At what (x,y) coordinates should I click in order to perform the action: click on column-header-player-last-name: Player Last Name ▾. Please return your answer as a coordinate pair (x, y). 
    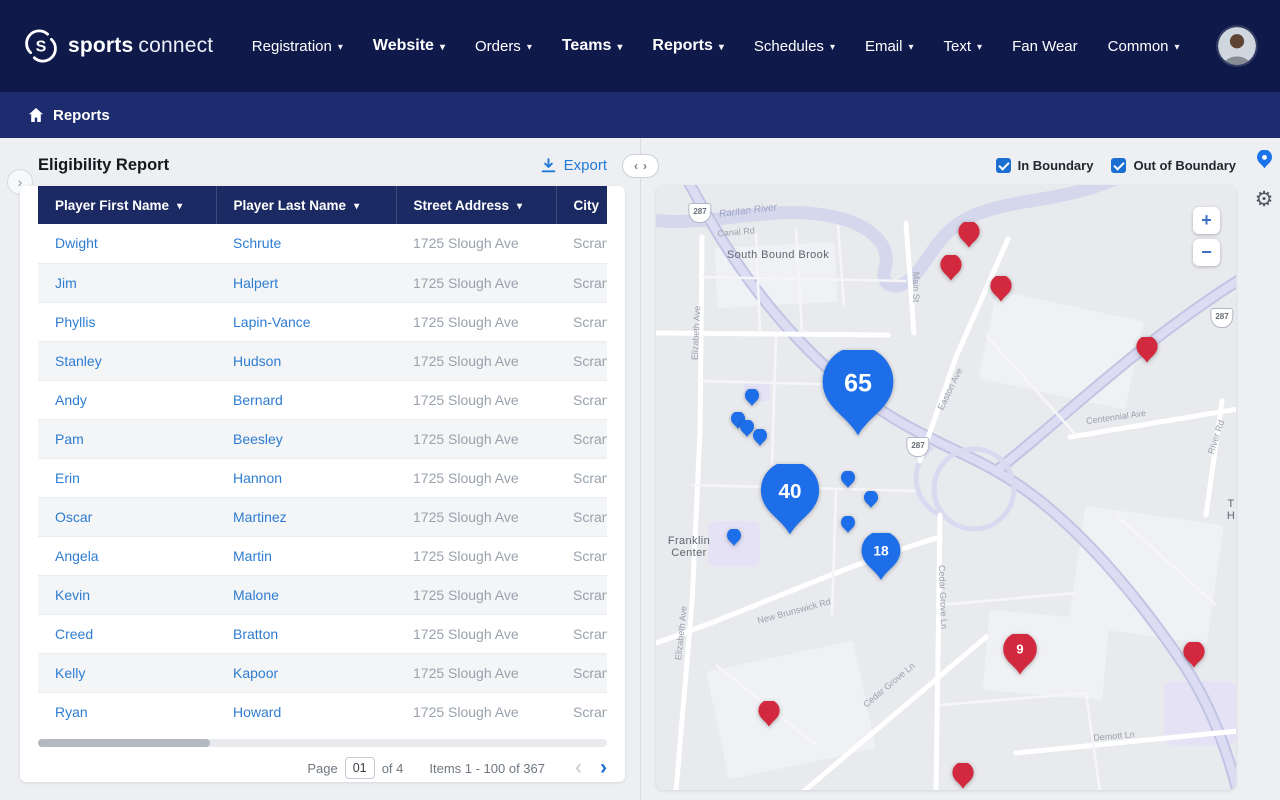
    Looking at the image, I should click on (306, 205).